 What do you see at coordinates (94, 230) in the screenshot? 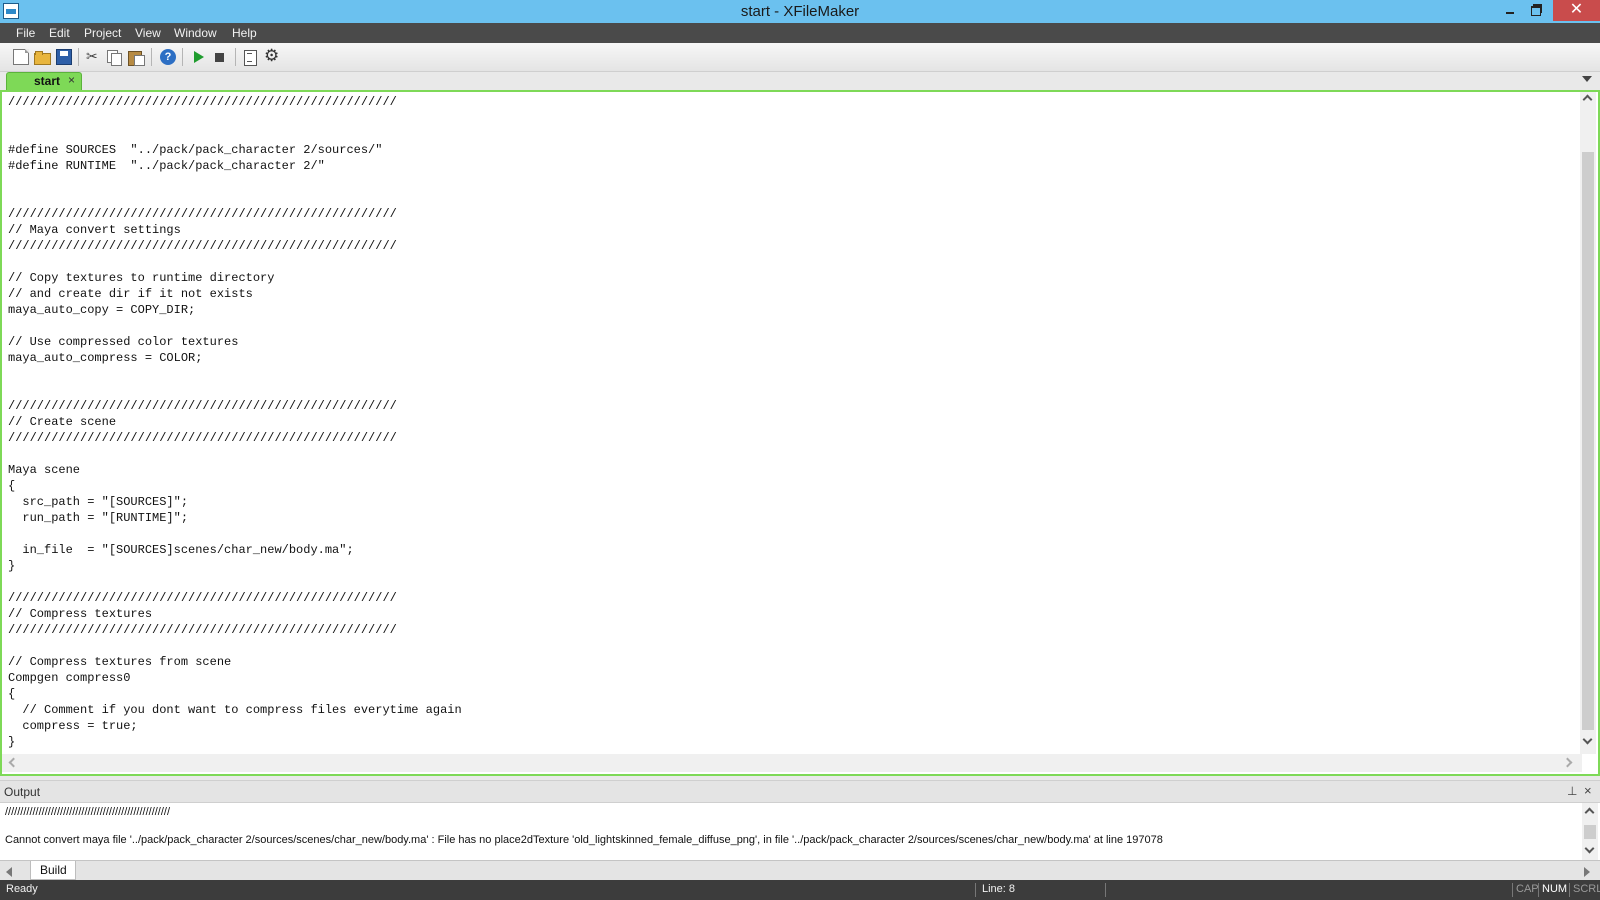
I see `code-line: // Maya convert settings` at bounding box center [94, 230].